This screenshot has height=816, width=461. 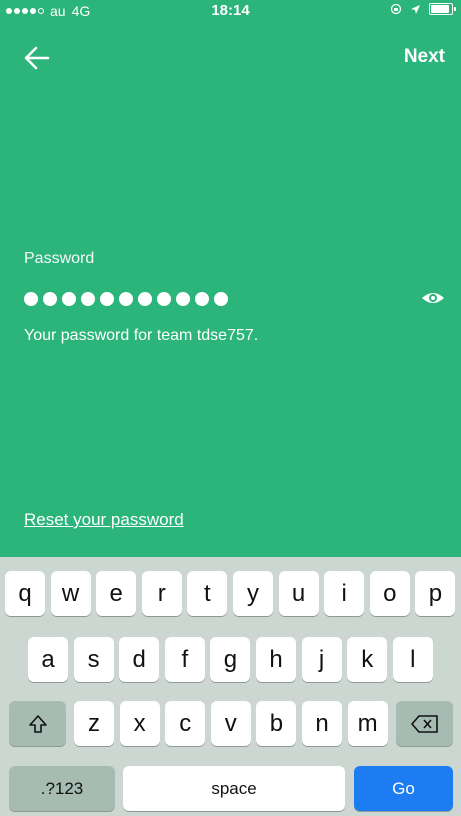 What do you see at coordinates (161, 593) in the screenshot?
I see `key-r: r` at bounding box center [161, 593].